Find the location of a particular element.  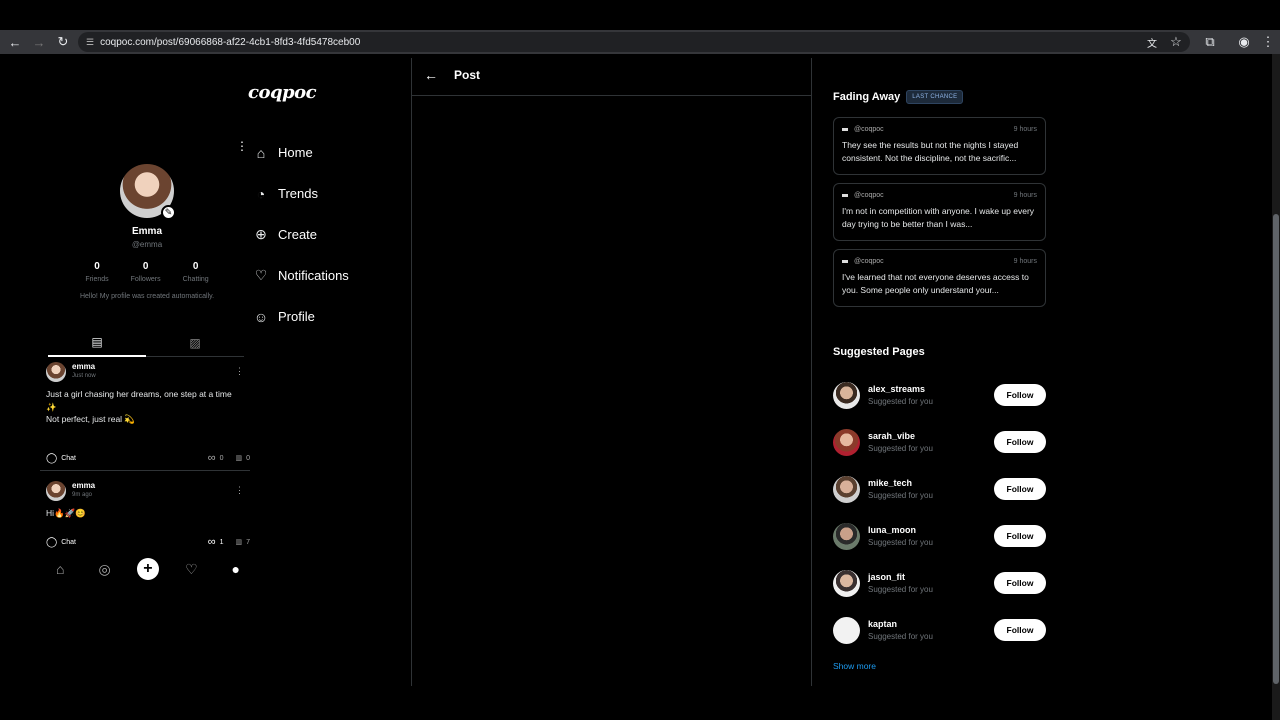

stat-friends: 0 Friends is located at coordinates (96, 272).